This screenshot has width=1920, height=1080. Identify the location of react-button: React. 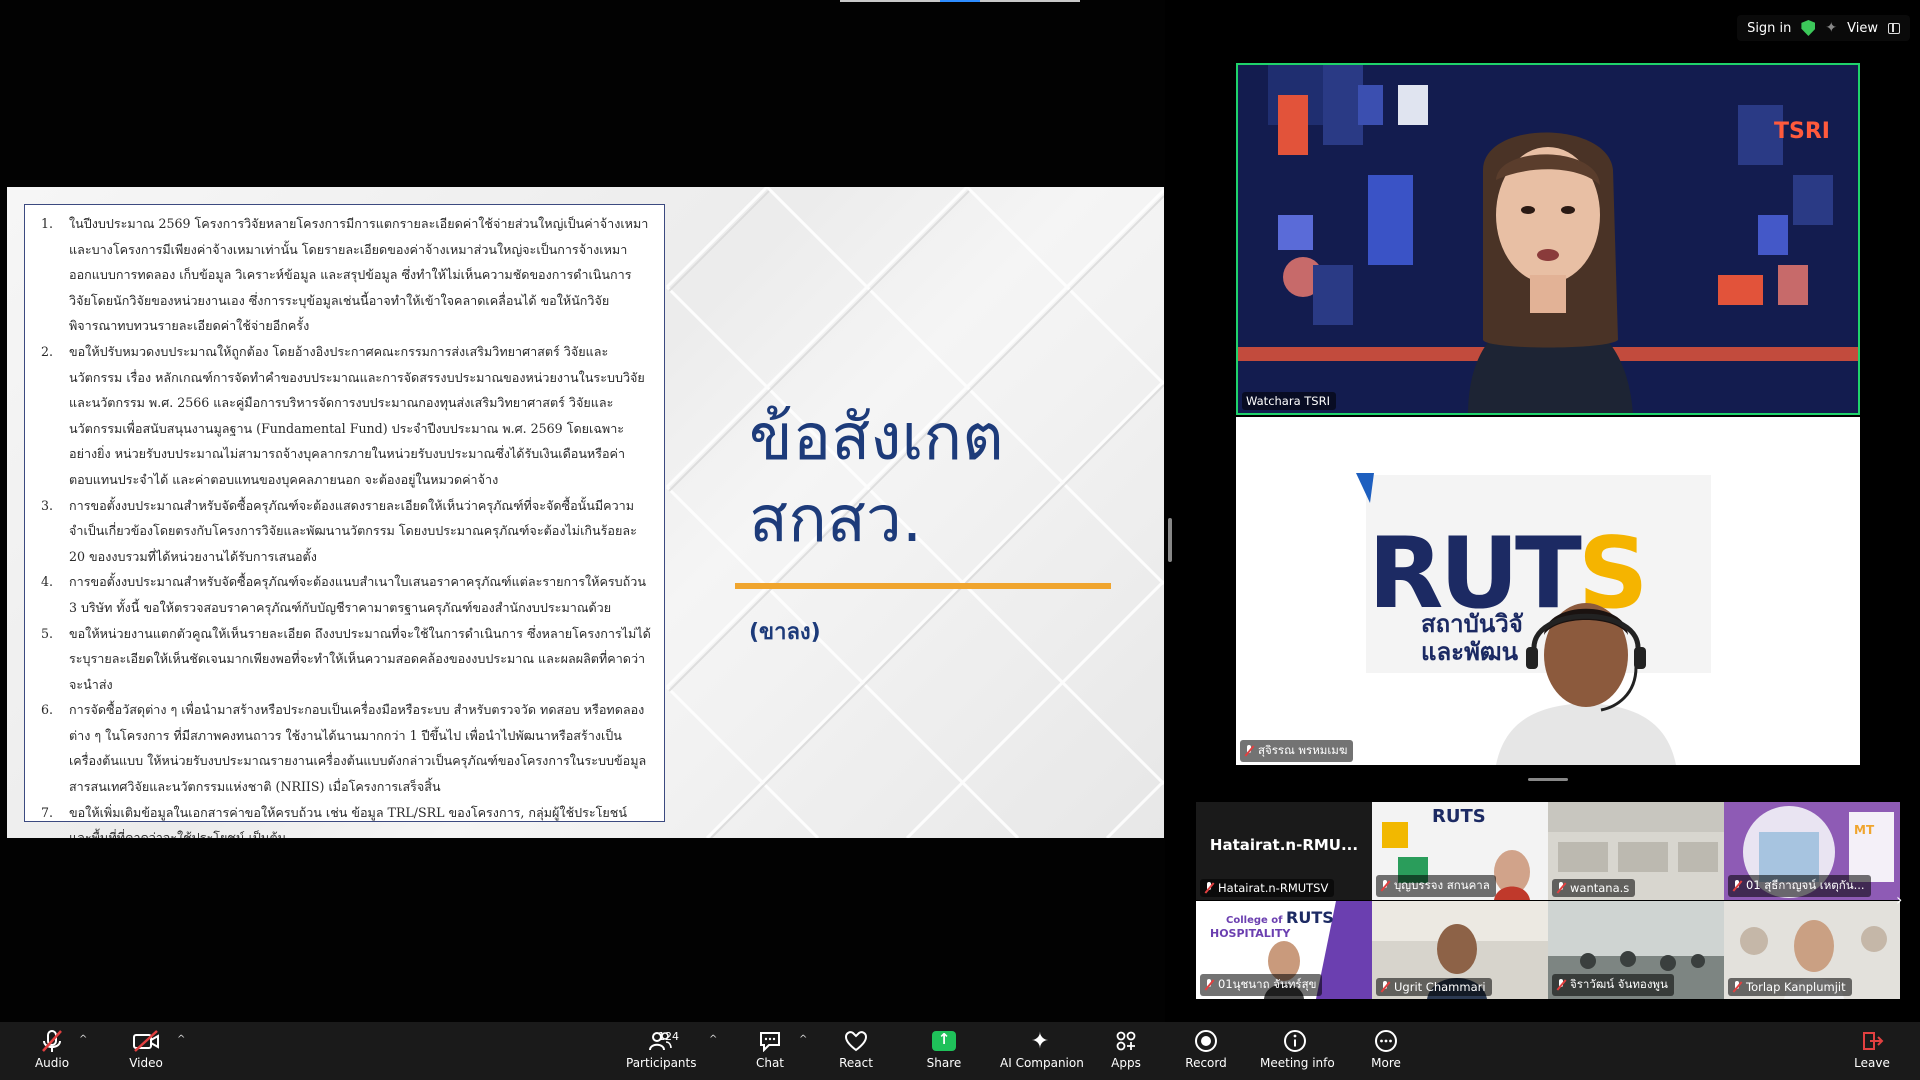
(856, 1049).